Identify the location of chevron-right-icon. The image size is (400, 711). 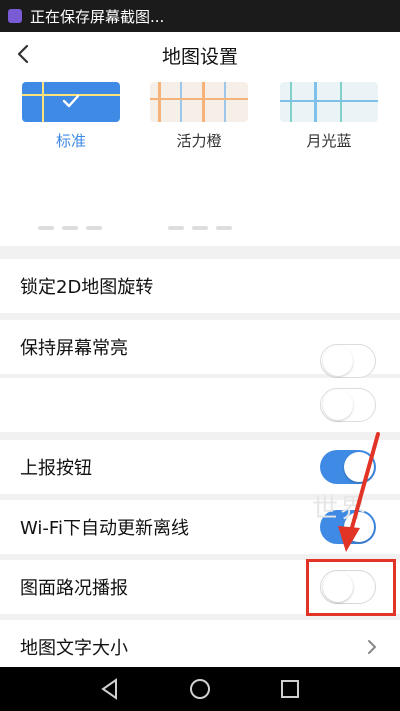
(372, 647).